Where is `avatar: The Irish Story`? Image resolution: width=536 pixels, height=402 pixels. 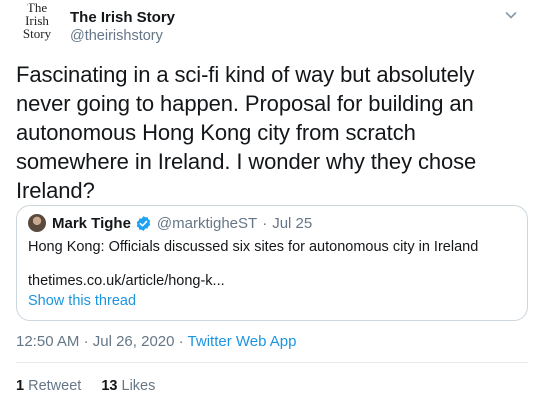
avatar: The Irish Story is located at coordinates (37, 23).